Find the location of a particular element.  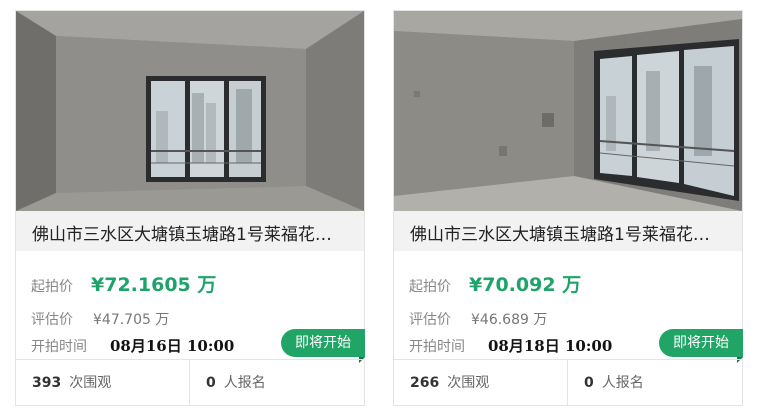

views-stat: 393 次围观 is located at coordinates (103, 383).